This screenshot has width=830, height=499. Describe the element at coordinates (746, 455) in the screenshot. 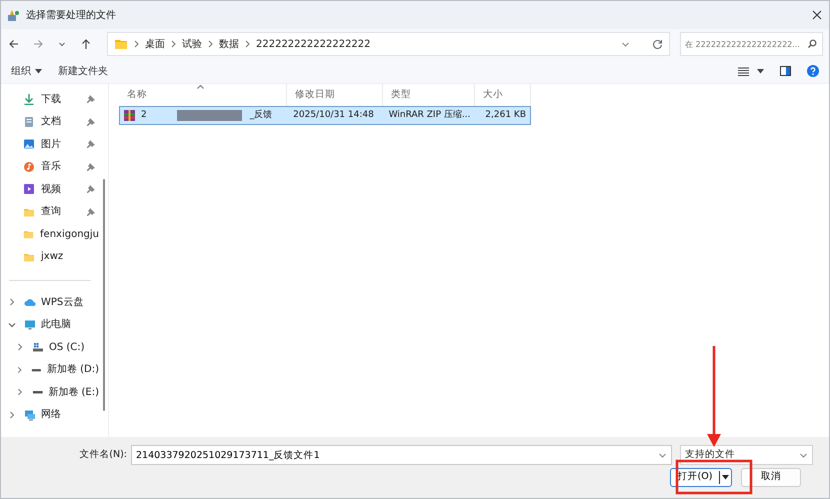

I see `file-type-select: 支持的文件` at that location.